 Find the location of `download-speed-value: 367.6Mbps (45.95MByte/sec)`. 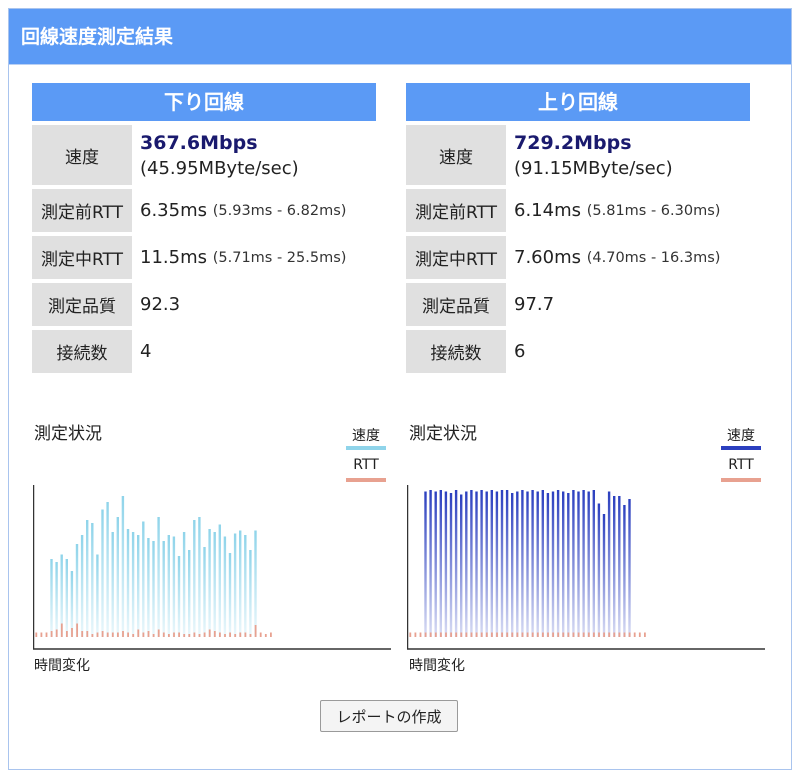

download-speed-value: 367.6Mbps (45.95MByte/sec) is located at coordinates (254, 155).